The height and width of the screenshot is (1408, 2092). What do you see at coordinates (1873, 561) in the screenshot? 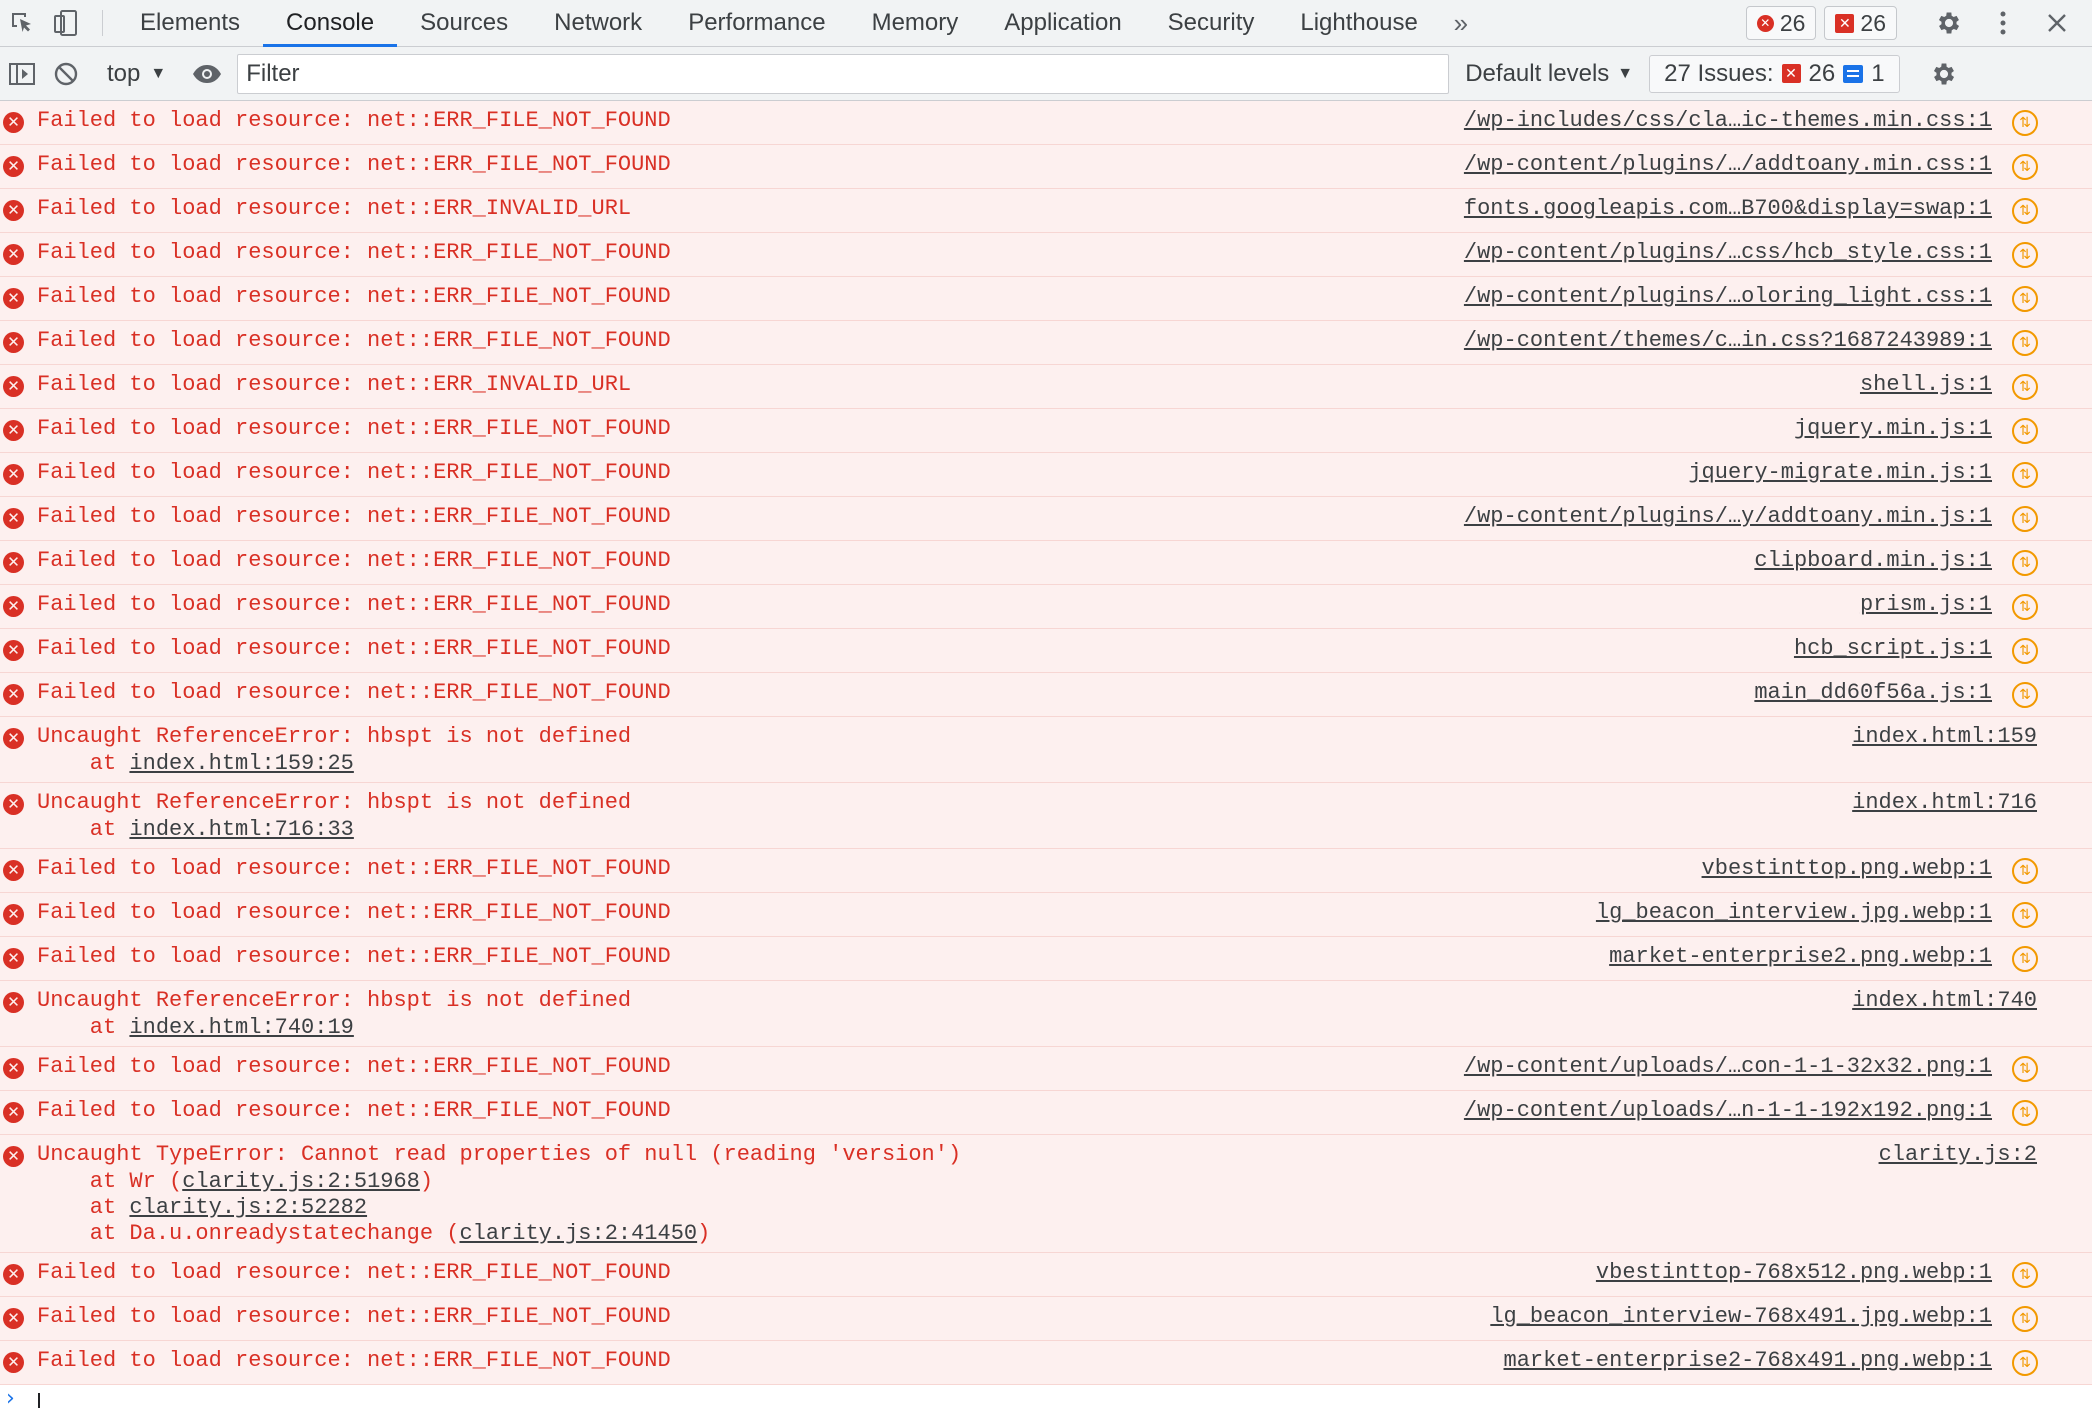
I see `message-source-link: clipboard.min.js:1` at bounding box center [1873, 561].